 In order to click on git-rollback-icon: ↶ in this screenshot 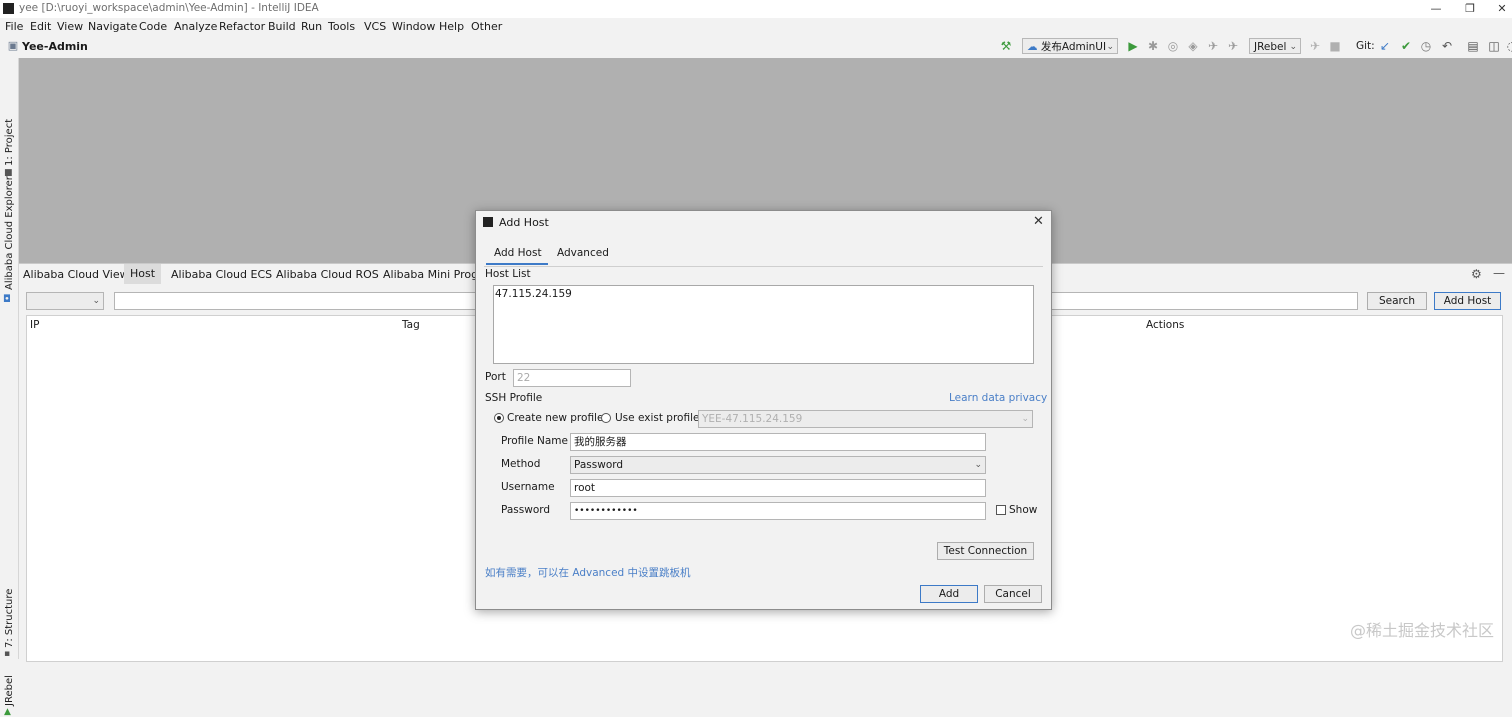, I will do `click(1447, 46)`.